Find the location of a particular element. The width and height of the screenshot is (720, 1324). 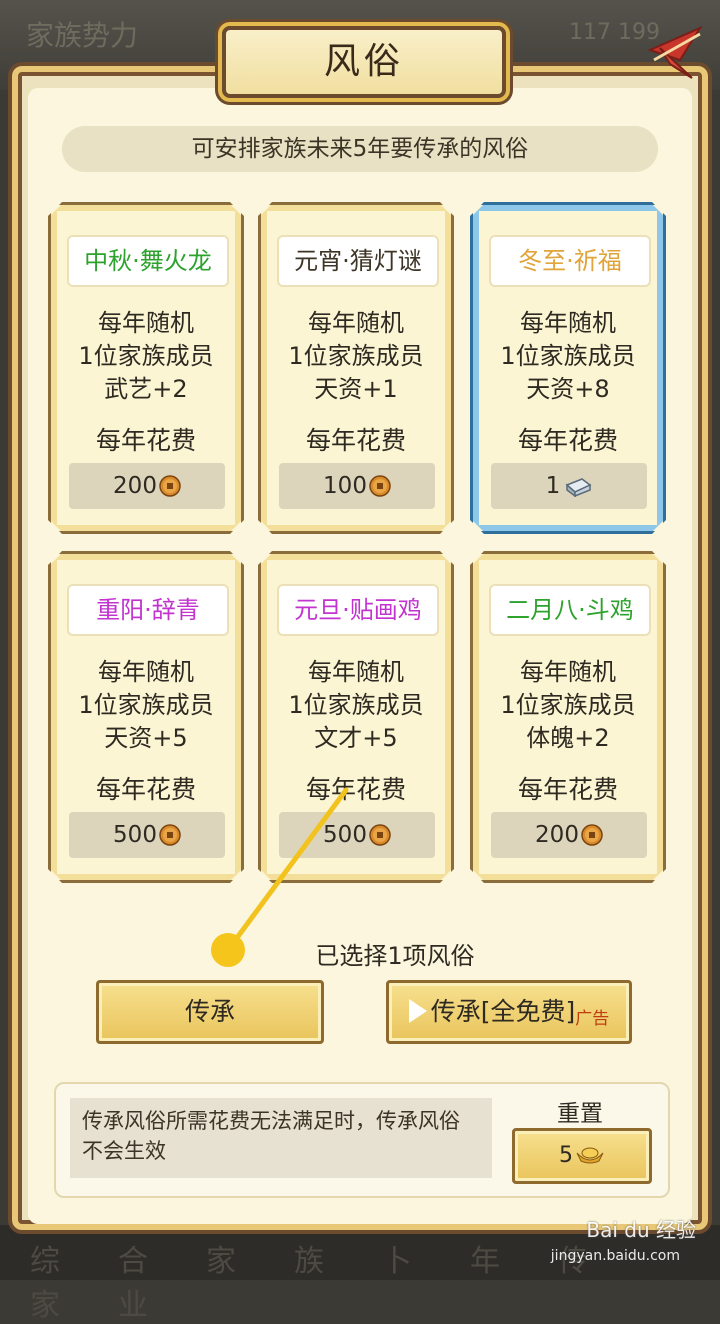

custom-description: 每年随机 1位家族成员 天资+1 is located at coordinates (356, 356).